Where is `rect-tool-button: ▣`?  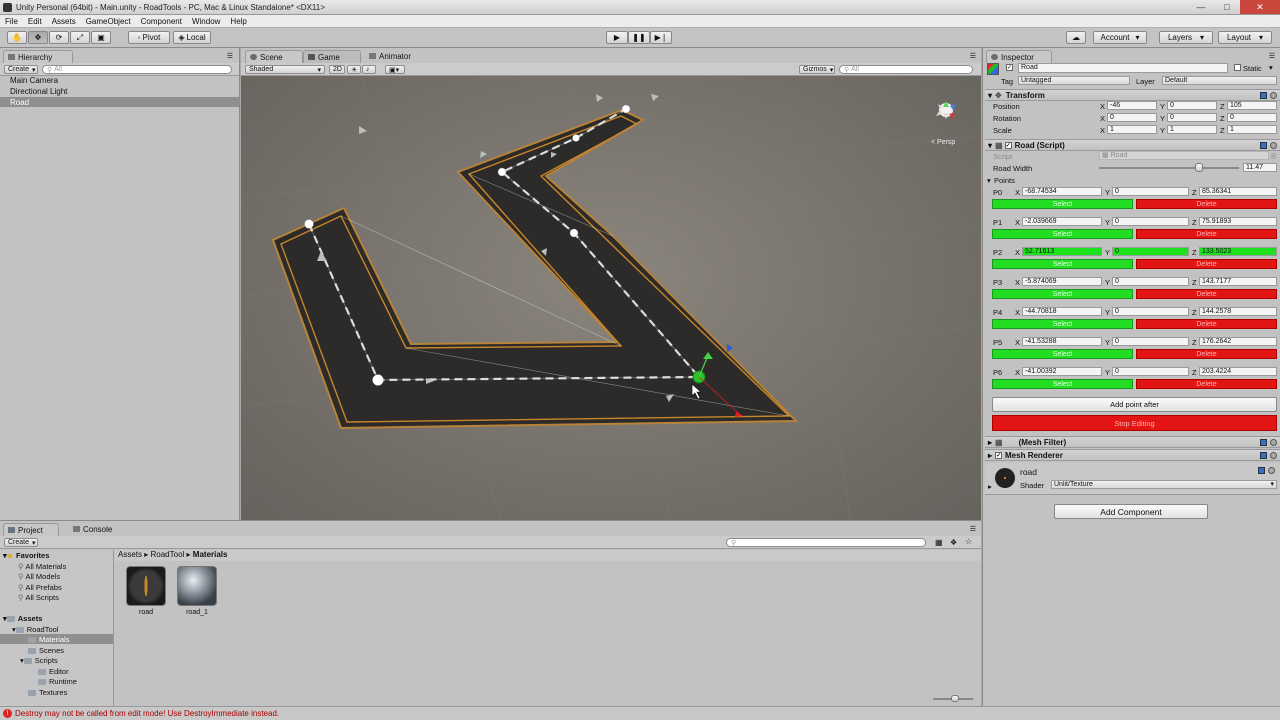
rect-tool-button: ▣ is located at coordinates (101, 37).